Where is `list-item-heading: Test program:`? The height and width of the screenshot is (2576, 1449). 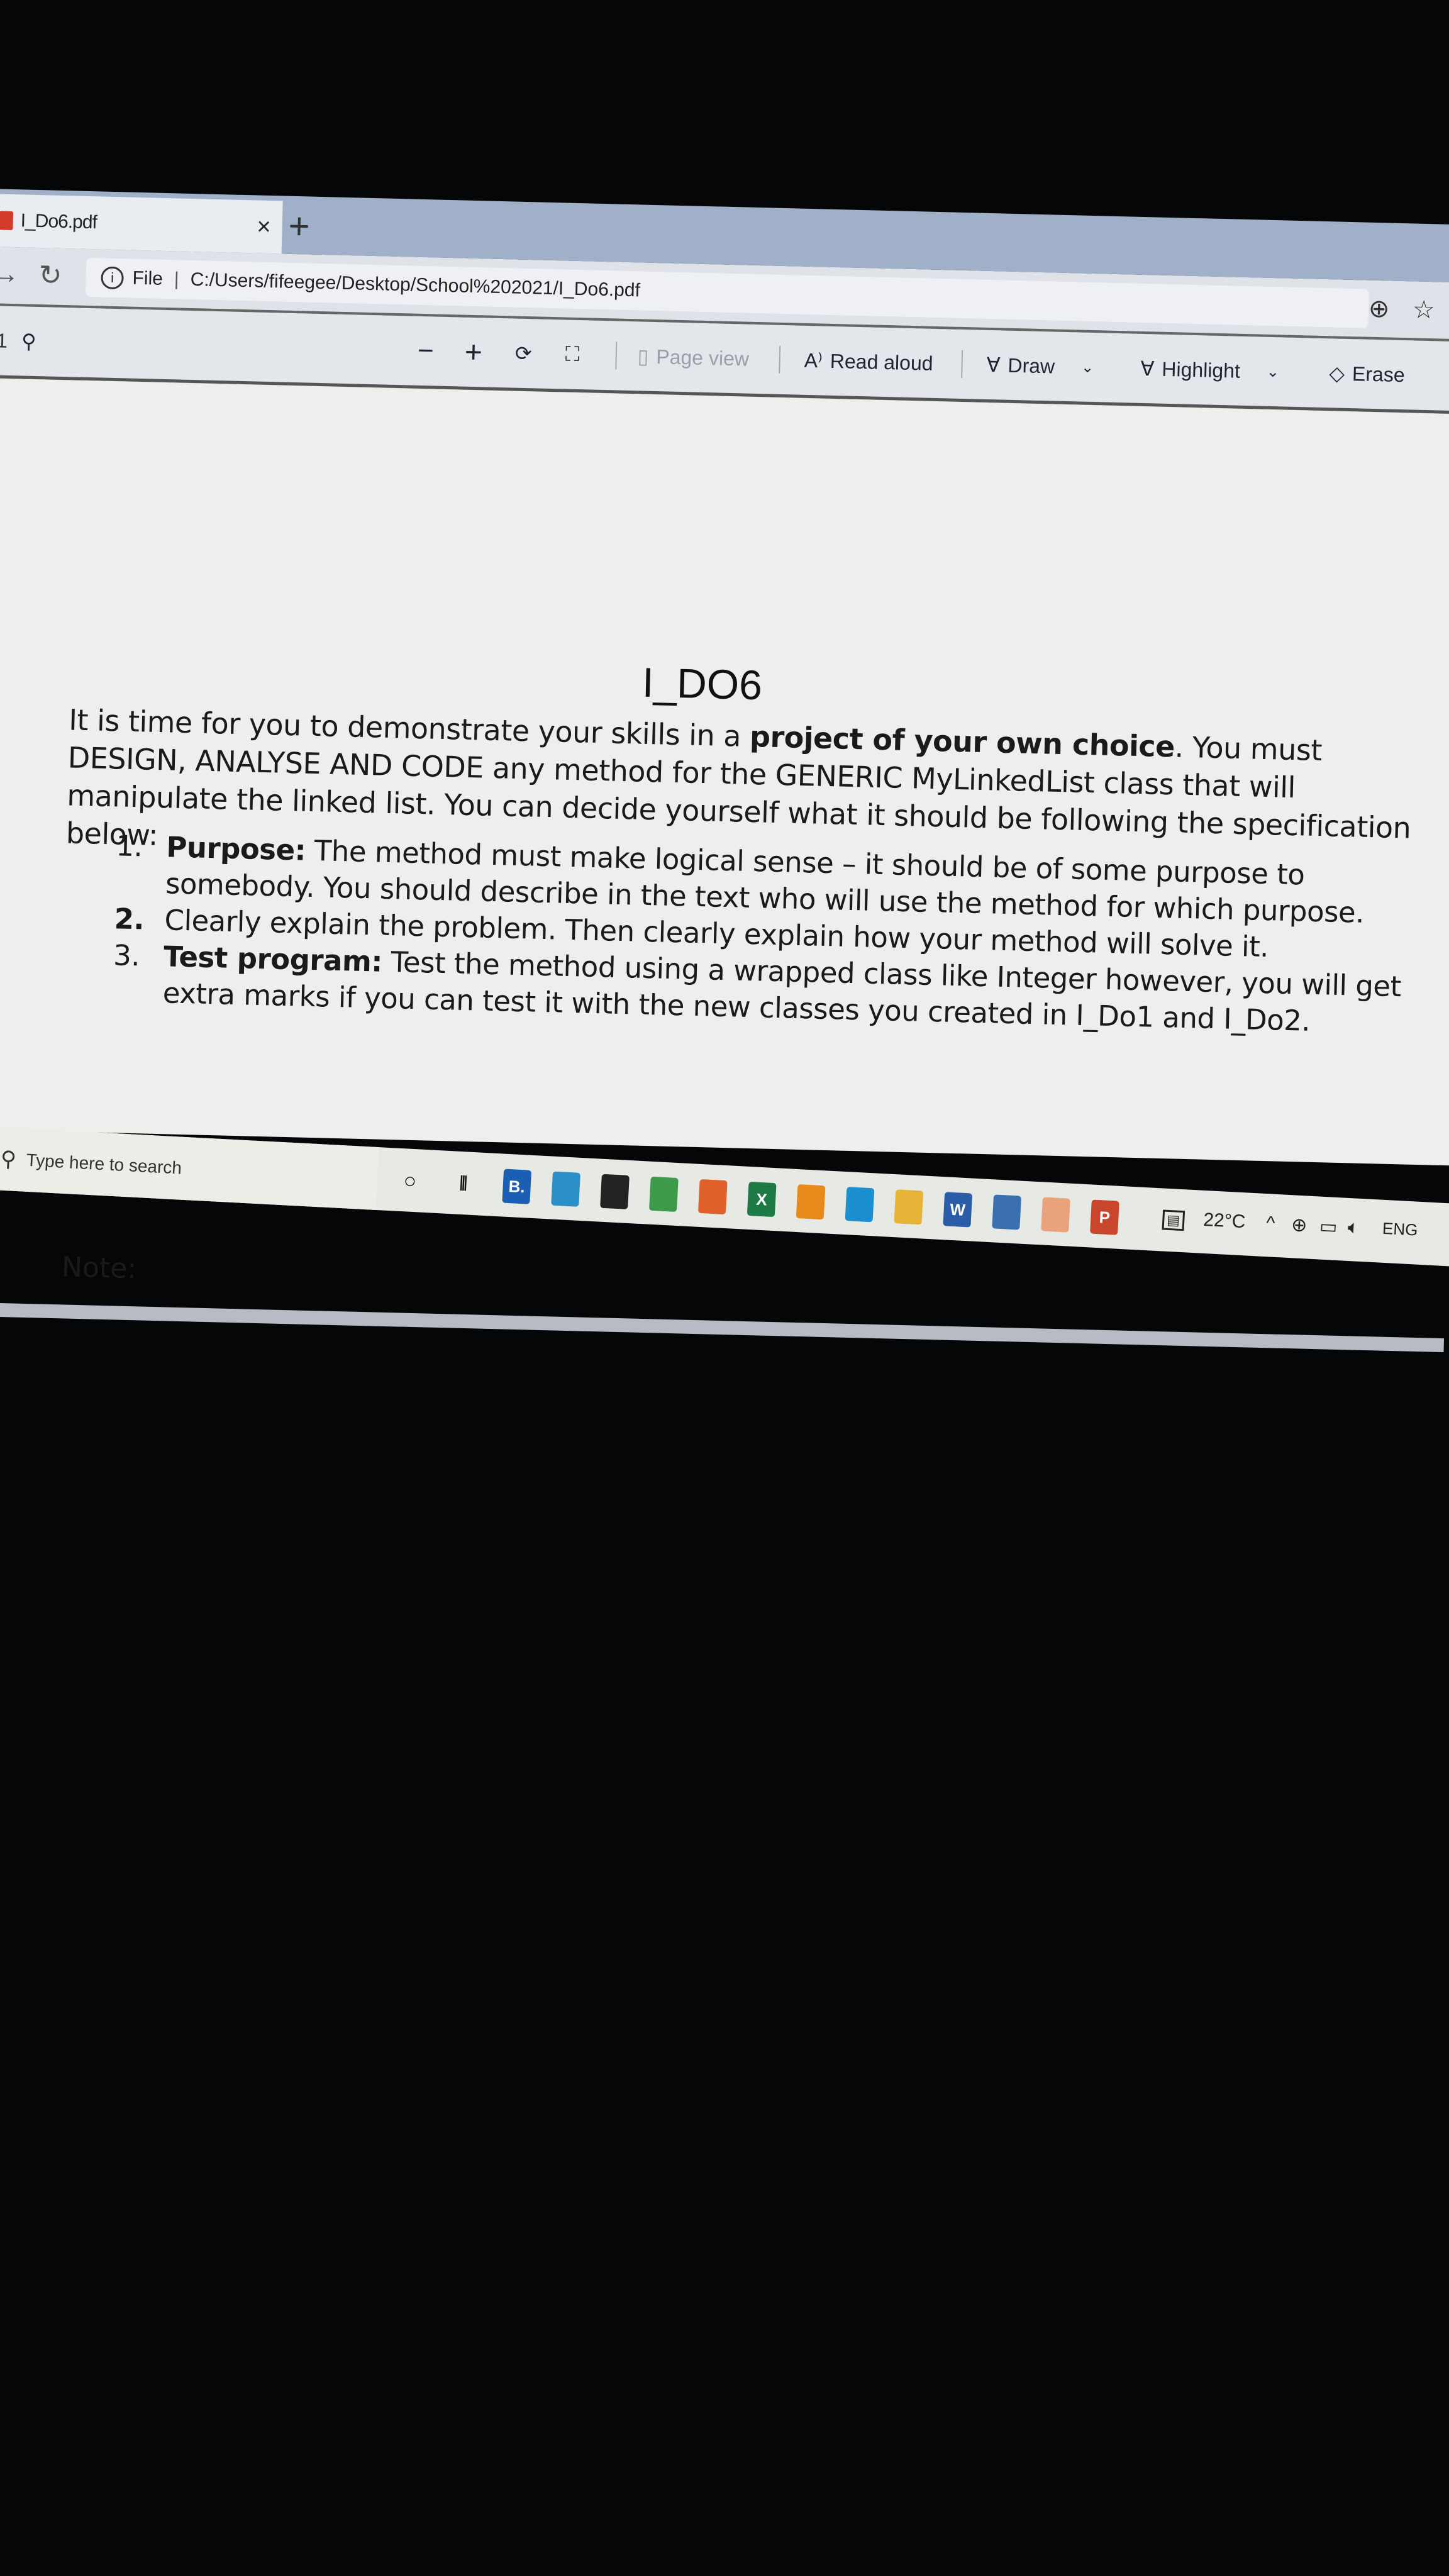
list-item-heading: Test program: is located at coordinates (273, 959).